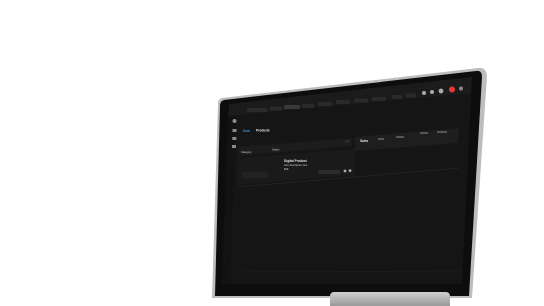 The height and width of the screenshot is (306, 544). I want to click on product-desc: Item description text, so click(295, 165).